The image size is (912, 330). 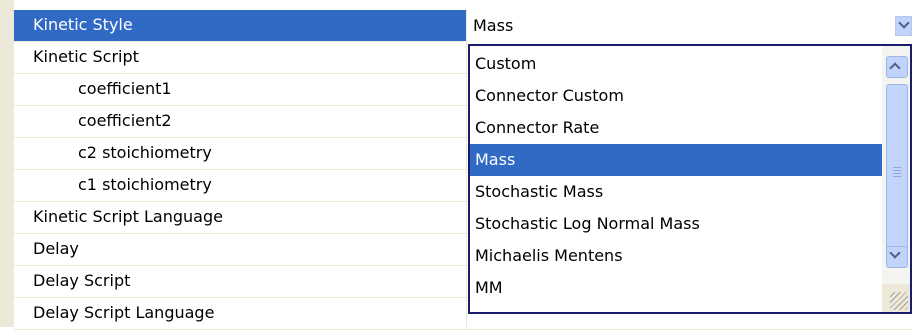 What do you see at coordinates (82, 280) in the screenshot?
I see `property-label: Delay Script` at bounding box center [82, 280].